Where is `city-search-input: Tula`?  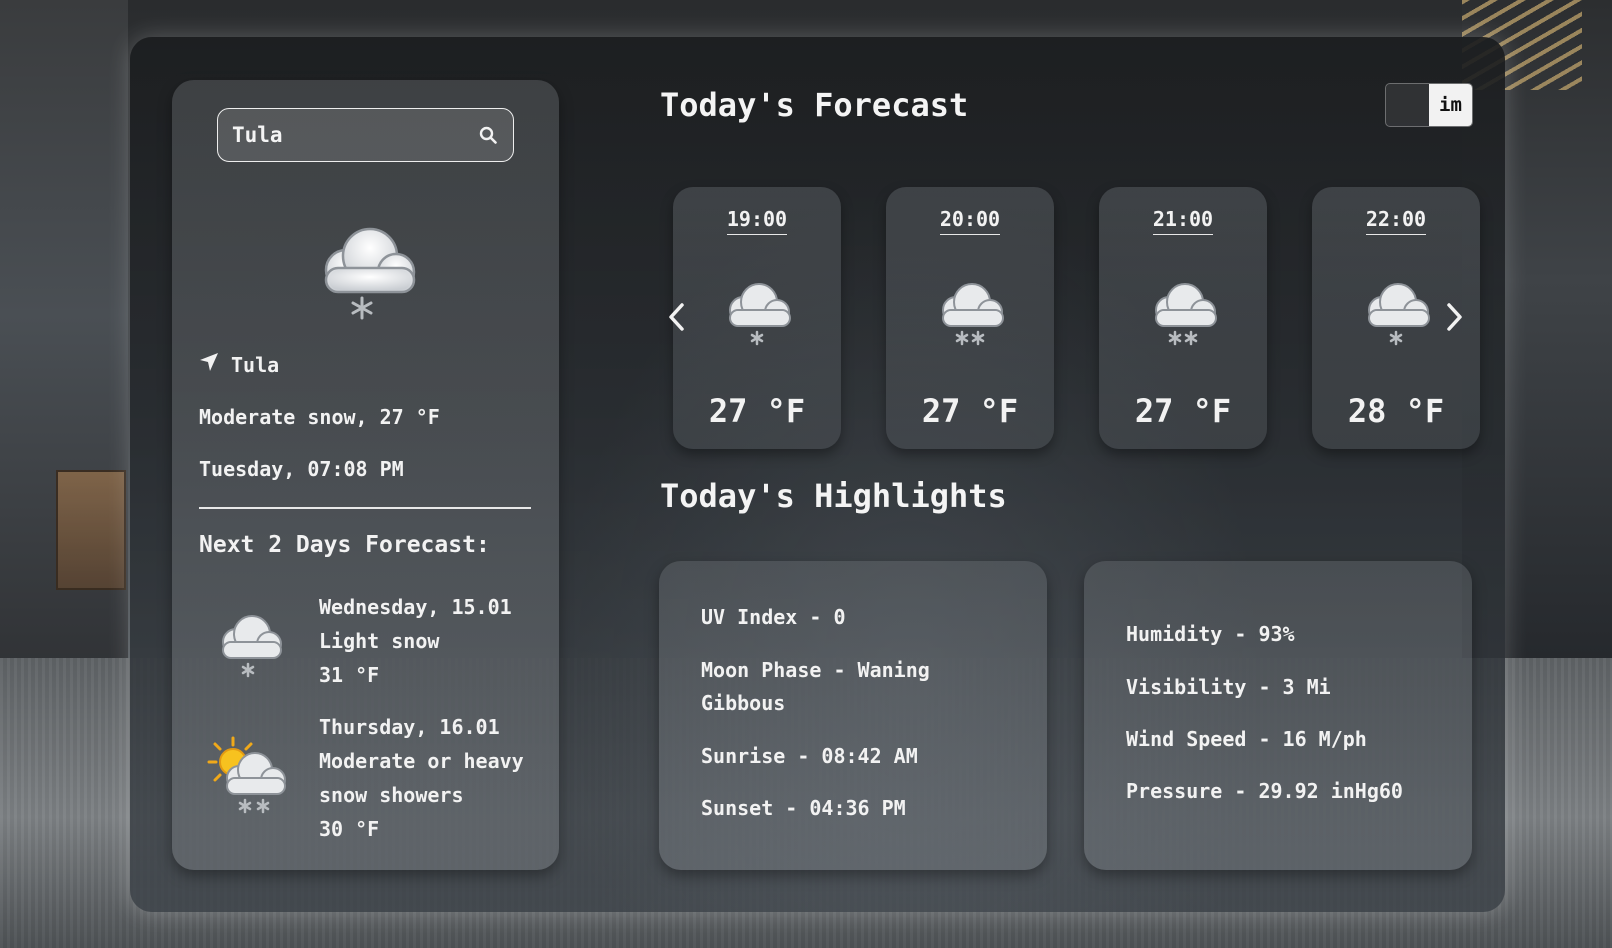
city-search-input: Tula is located at coordinates (365, 135).